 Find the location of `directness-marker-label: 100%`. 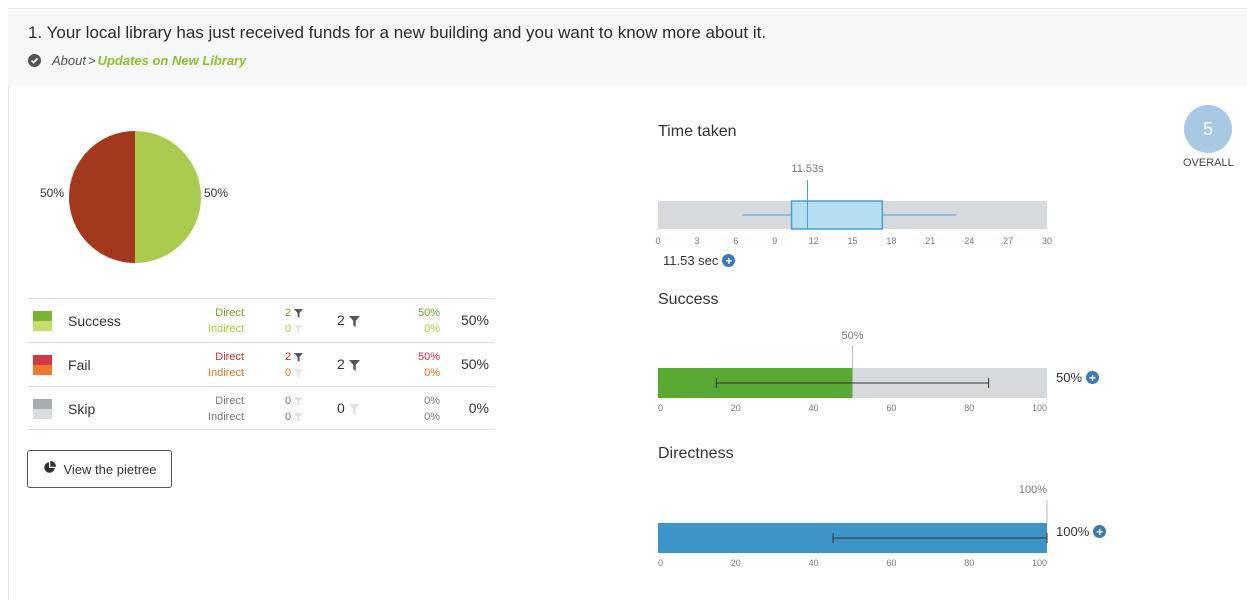

directness-marker-label: 100% is located at coordinates (1033, 490).